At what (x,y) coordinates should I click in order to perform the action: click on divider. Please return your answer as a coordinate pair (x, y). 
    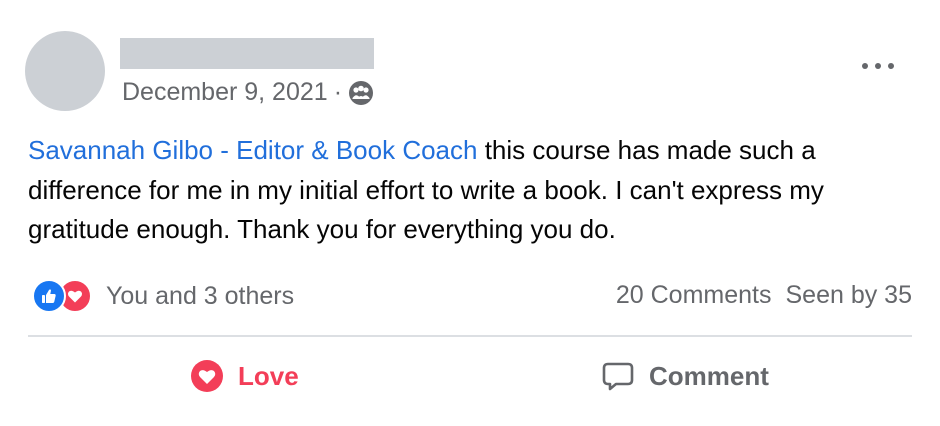
    Looking at the image, I should click on (470, 336).